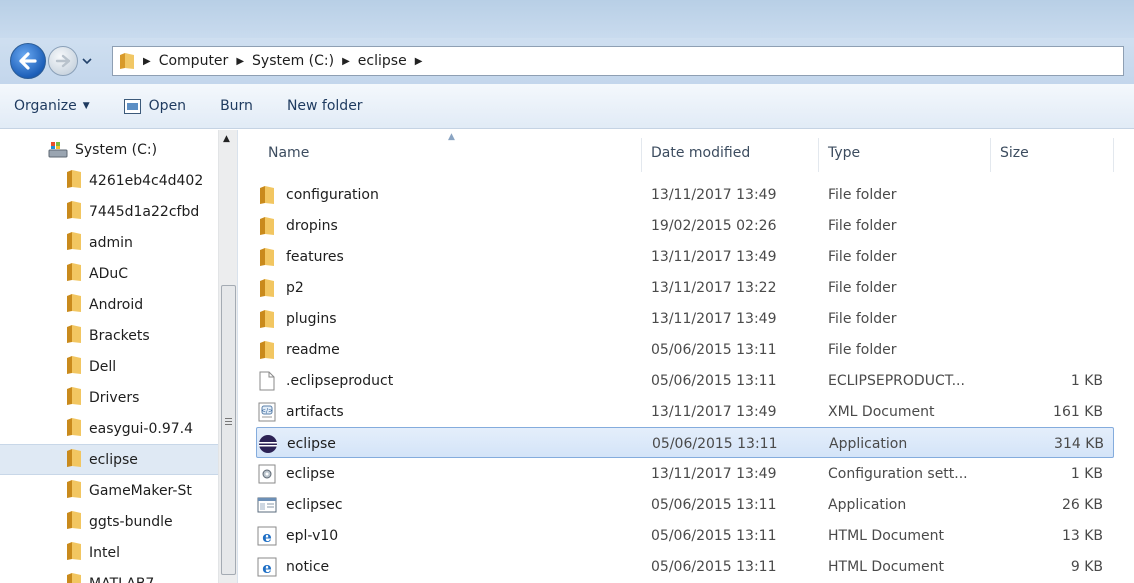 The width and height of the screenshot is (1134, 583). Describe the element at coordinates (685, 256) in the screenshot. I see `file-row: features 13/11/2017 13:49 File folder` at that location.